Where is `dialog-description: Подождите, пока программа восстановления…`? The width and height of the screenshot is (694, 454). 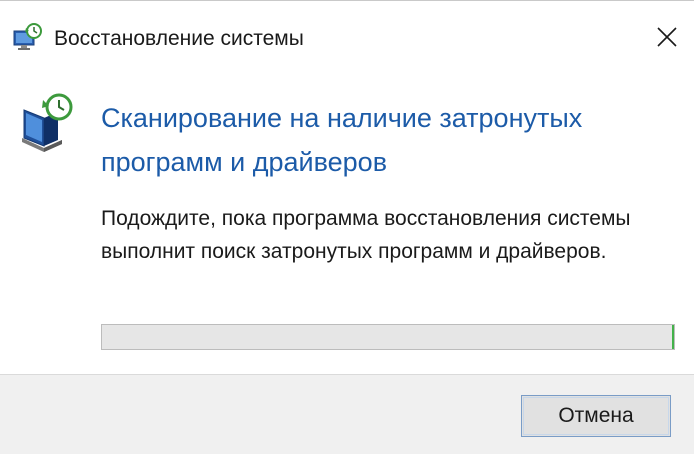 dialog-description: Подождите, пока программа восстановления… is located at coordinates (366, 235).